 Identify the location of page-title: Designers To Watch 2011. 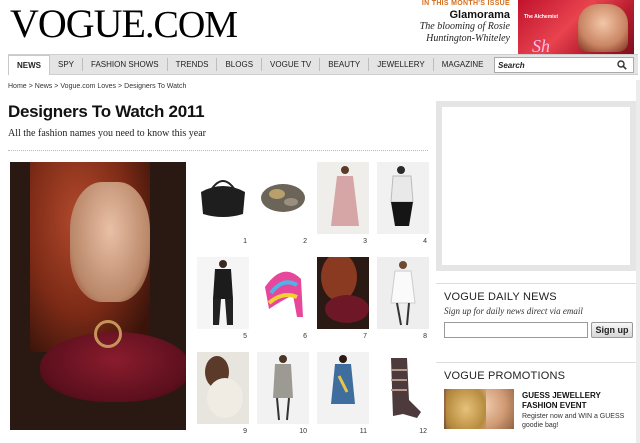
(106, 111).